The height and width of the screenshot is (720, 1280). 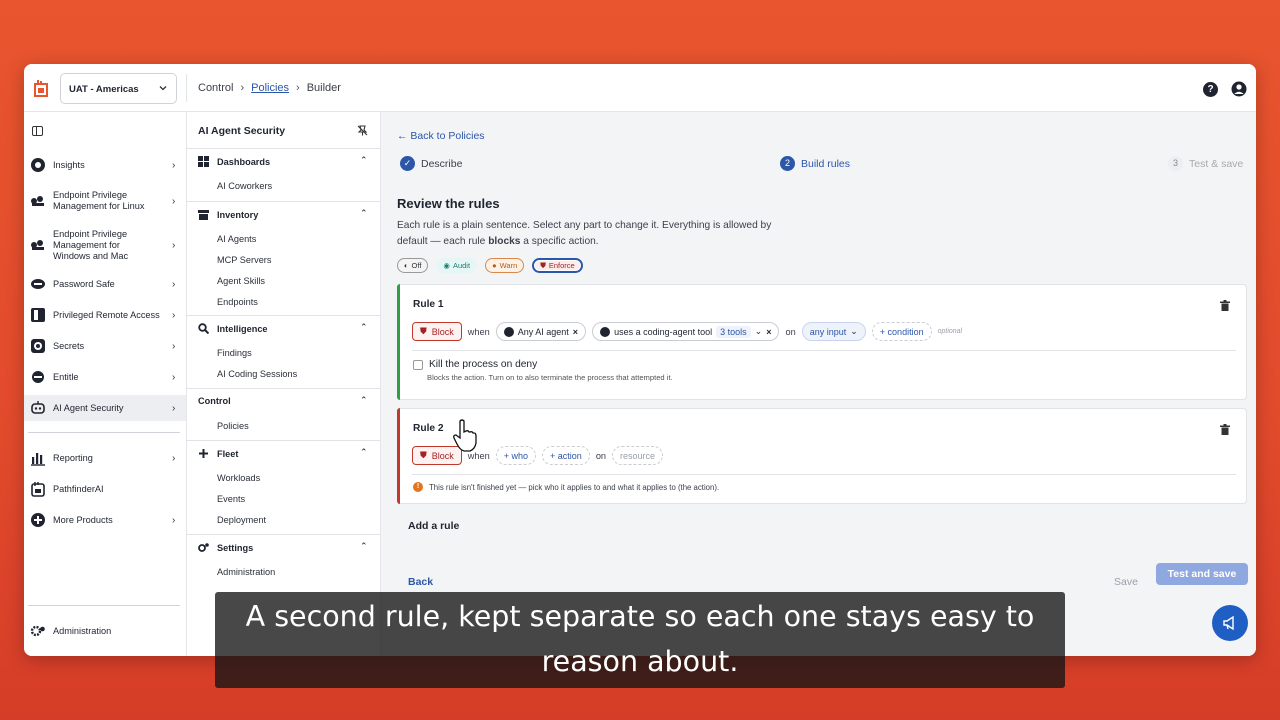 I want to click on toggle-off-icon: ◐, so click(x=406, y=265).